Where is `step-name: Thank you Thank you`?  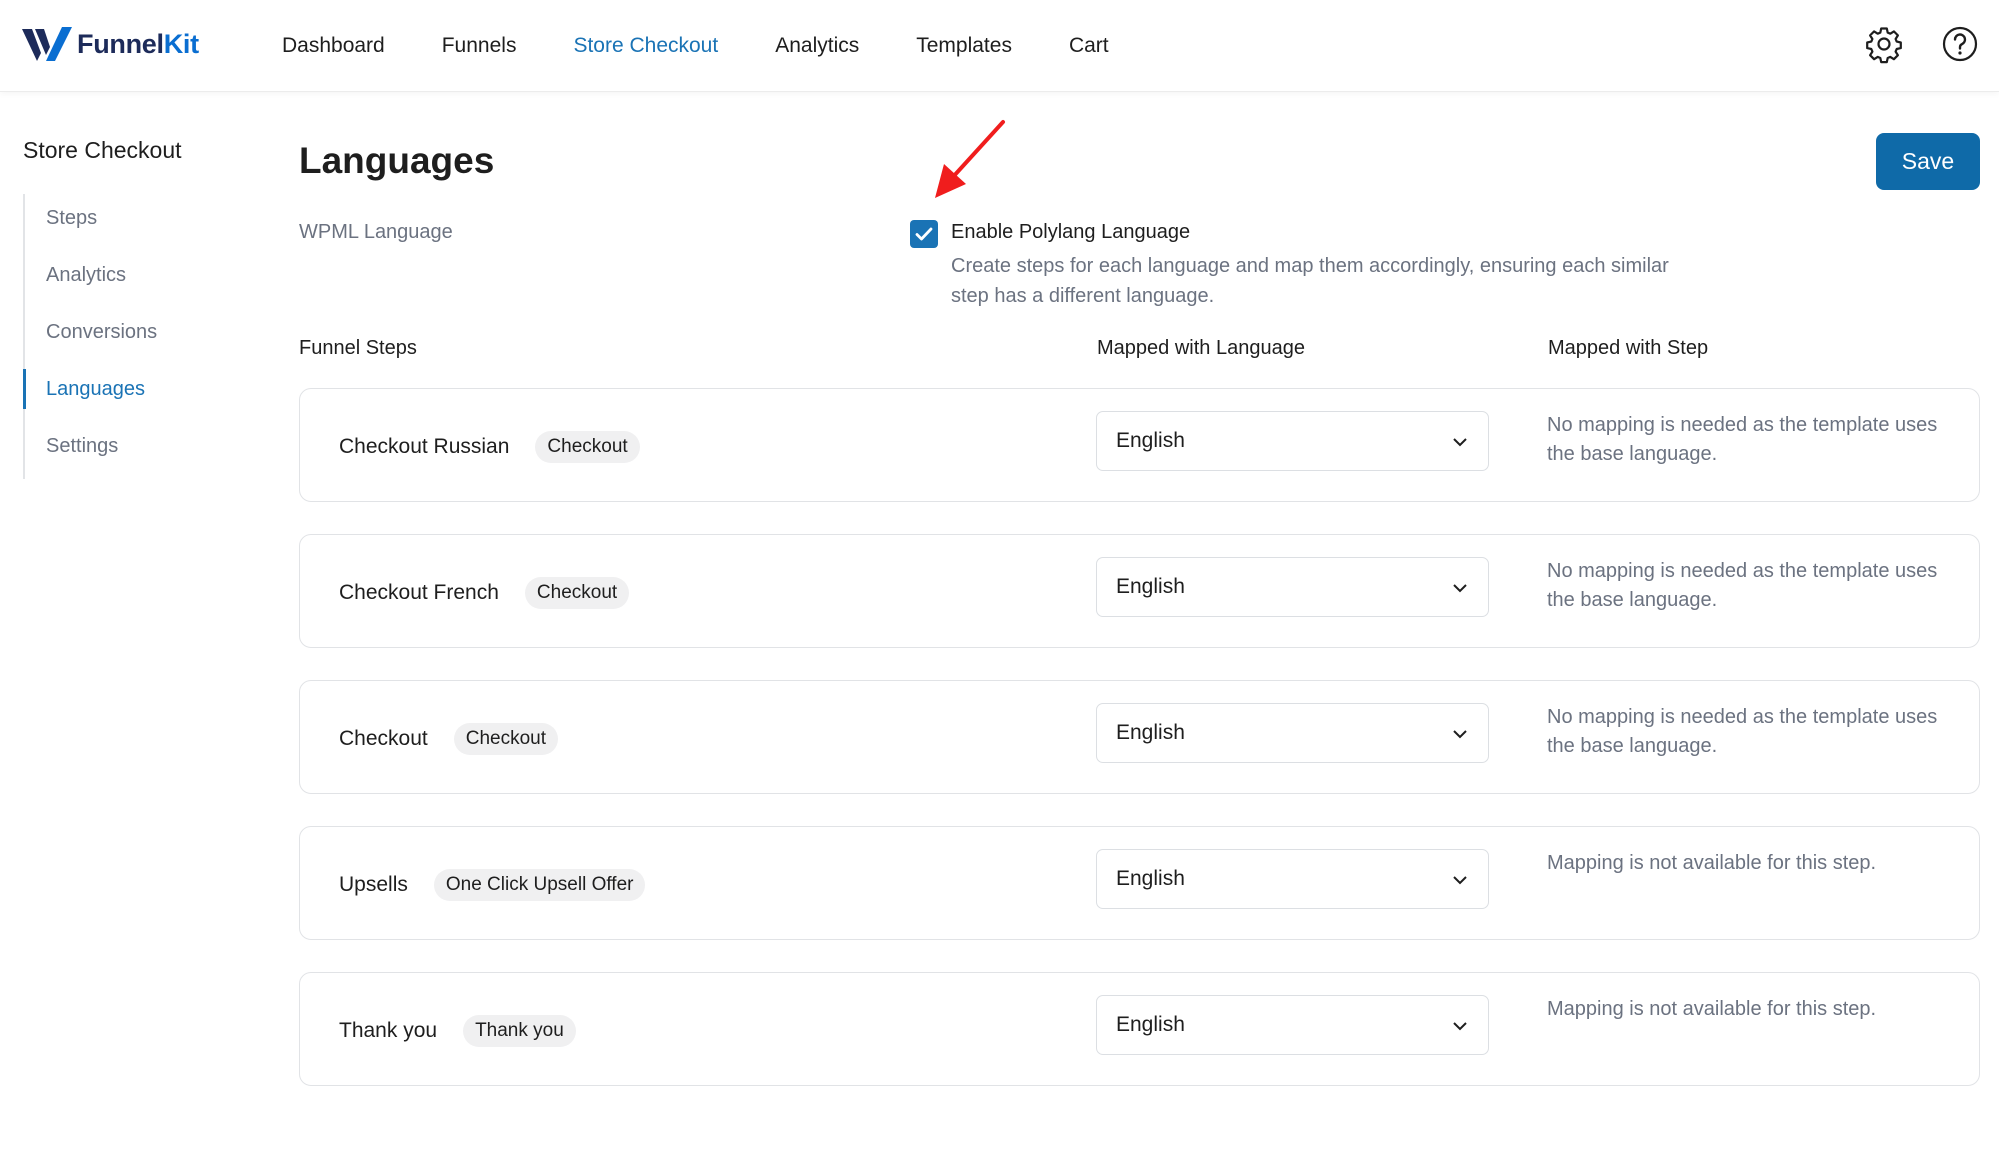 step-name: Thank you Thank you is located at coordinates (457, 1031).